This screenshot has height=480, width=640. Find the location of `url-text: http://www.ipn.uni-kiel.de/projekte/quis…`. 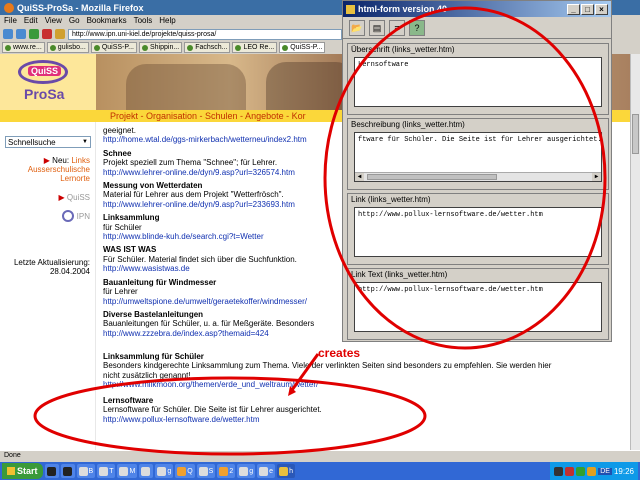

url-text: http://www.ipn.uni-kiel.de/projekte/quis… is located at coordinates (144, 34).